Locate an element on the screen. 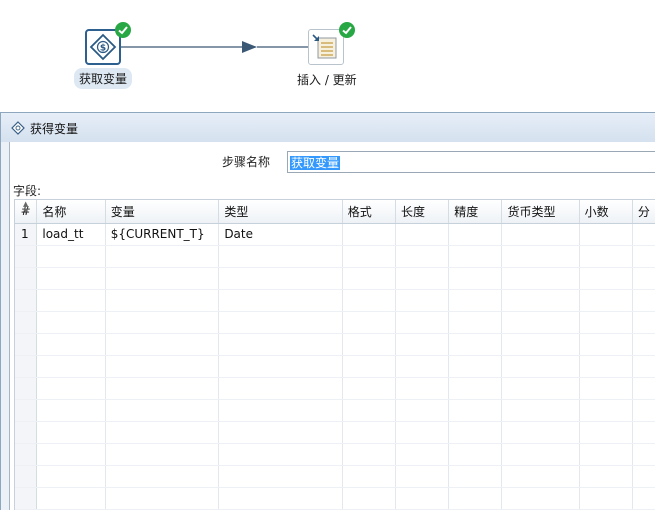  cell-length is located at coordinates (422, 234).